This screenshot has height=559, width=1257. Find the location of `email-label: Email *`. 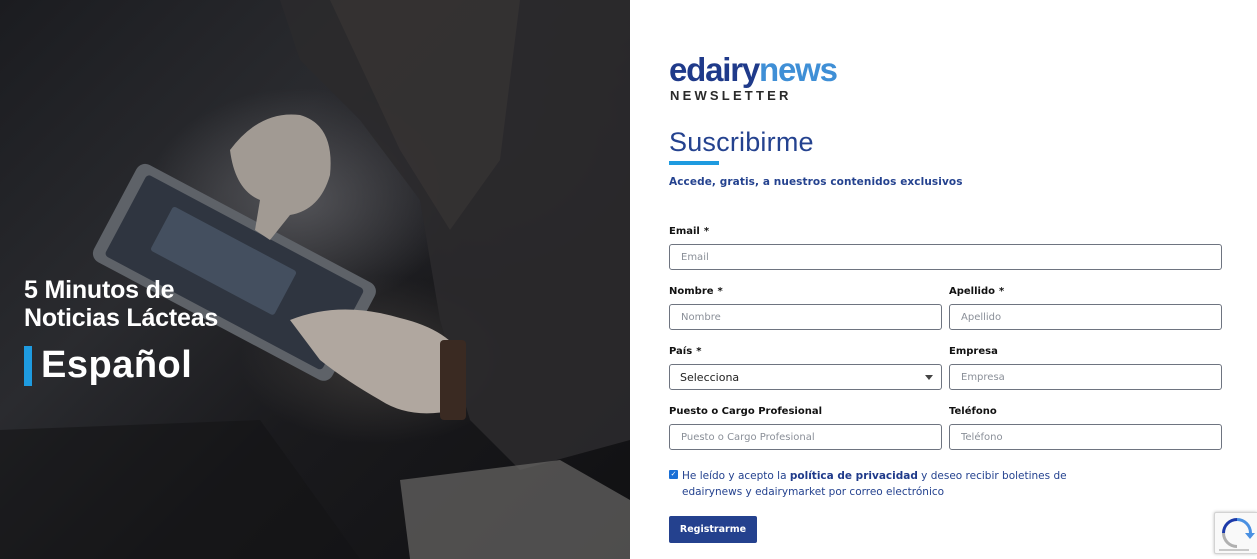

email-label: Email * is located at coordinates (689, 231).